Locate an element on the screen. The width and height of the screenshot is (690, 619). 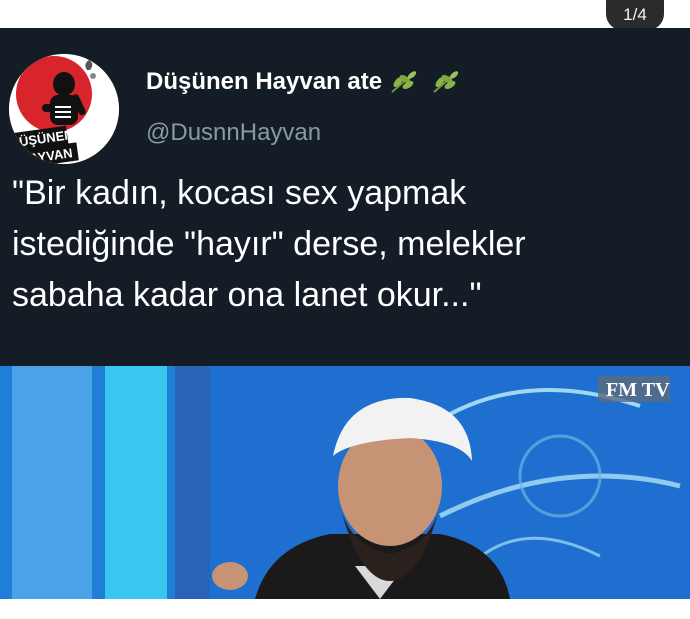
avatar-logo: DÜŞÜNEN HAYVAN is located at coordinates (64, 109).